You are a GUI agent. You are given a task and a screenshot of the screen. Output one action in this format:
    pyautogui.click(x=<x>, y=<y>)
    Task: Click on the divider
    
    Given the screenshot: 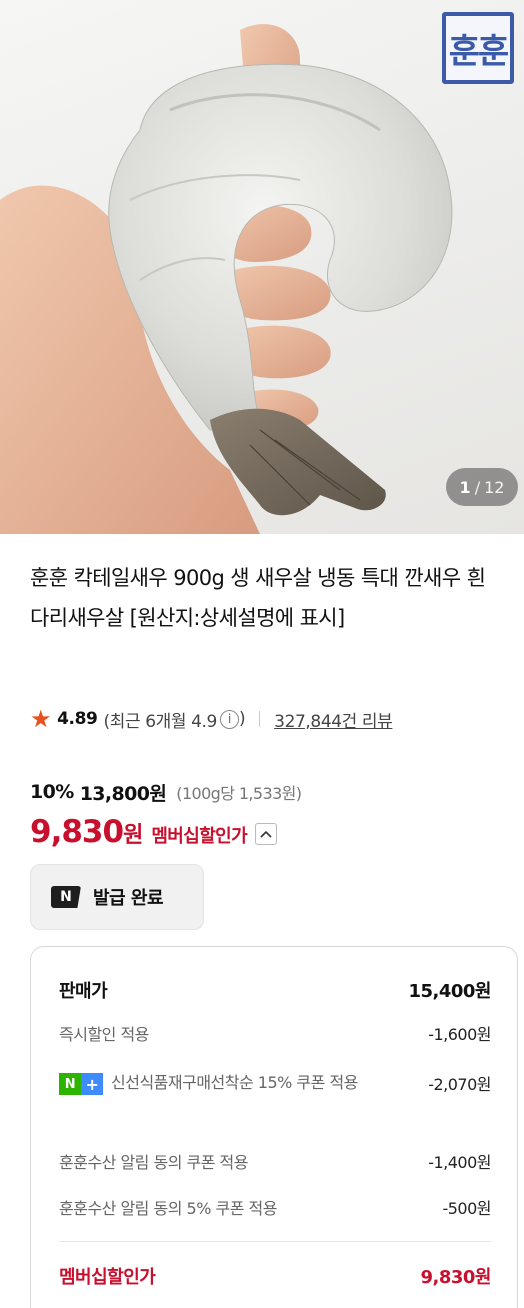 What is the action you would take?
    pyautogui.click(x=260, y=719)
    